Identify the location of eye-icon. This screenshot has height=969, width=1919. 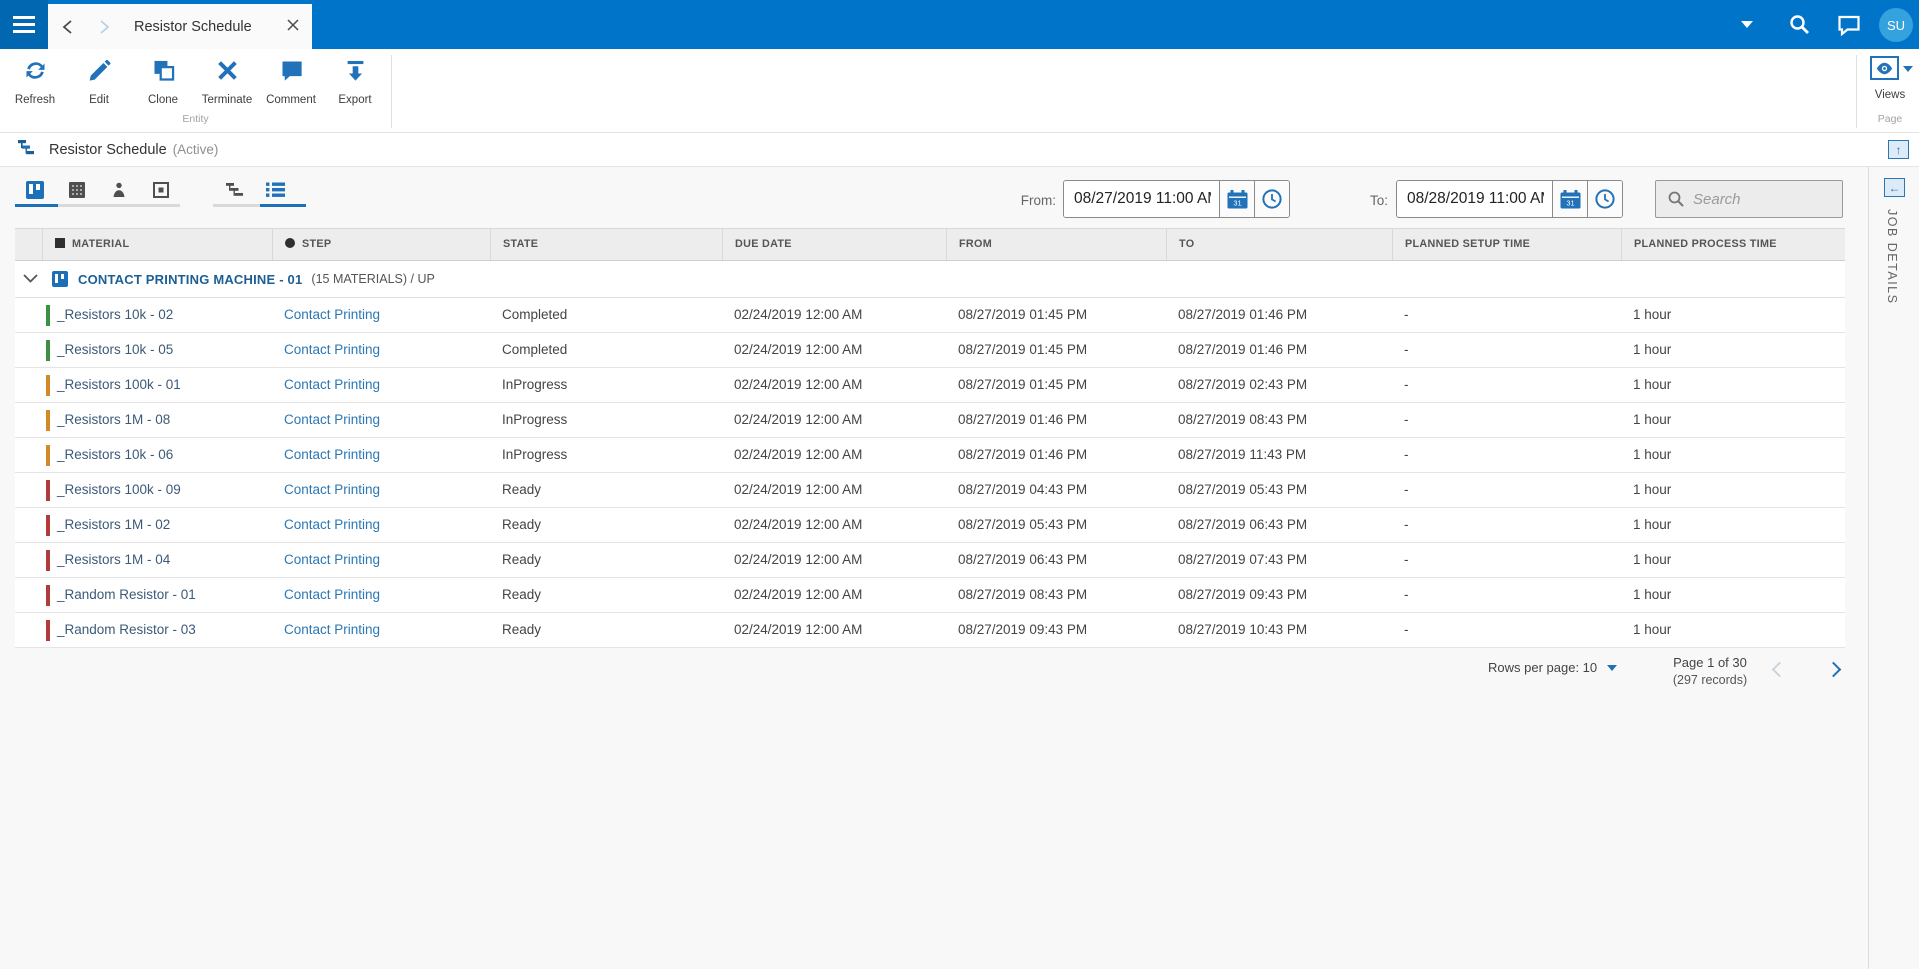
(1884, 68).